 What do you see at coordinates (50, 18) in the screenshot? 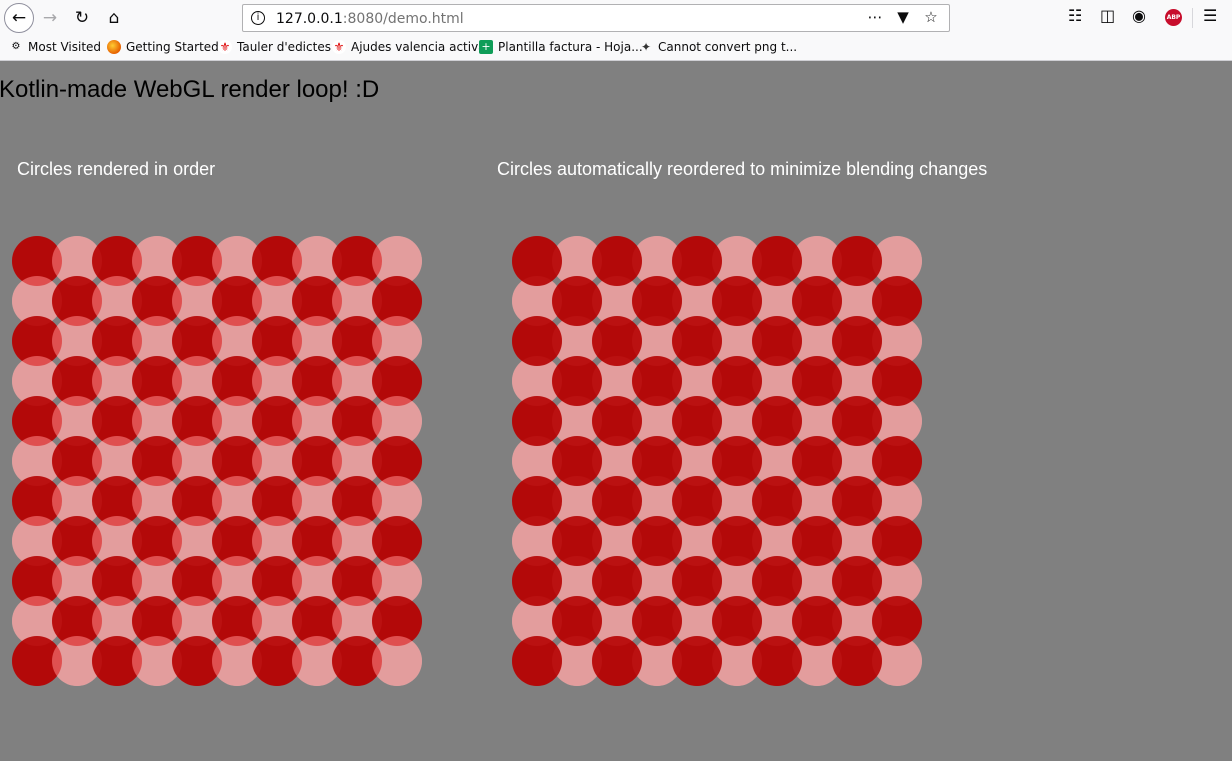
I see `forward-arrow-icon: →` at bounding box center [50, 18].